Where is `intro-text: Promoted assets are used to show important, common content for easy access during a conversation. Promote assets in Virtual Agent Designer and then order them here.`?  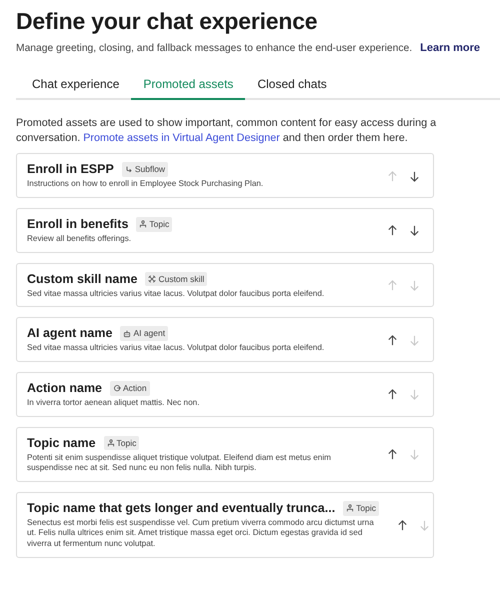 intro-text: Promoted assets are used to show important, common content for easy access during a conversation. Promote assets in Virtual Agent Designer and then order them here. is located at coordinates (227, 131).